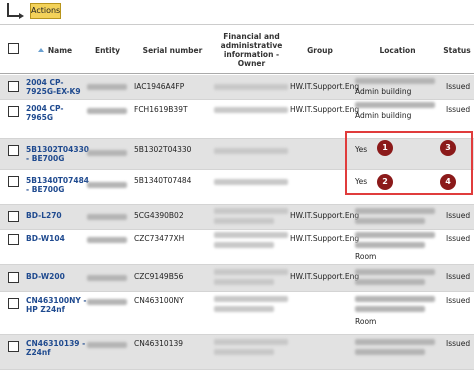 This screenshot has height=370, width=474. Describe the element at coordinates (51, 113) in the screenshot. I see `device-name-link: 2004 CP-7965G` at that location.